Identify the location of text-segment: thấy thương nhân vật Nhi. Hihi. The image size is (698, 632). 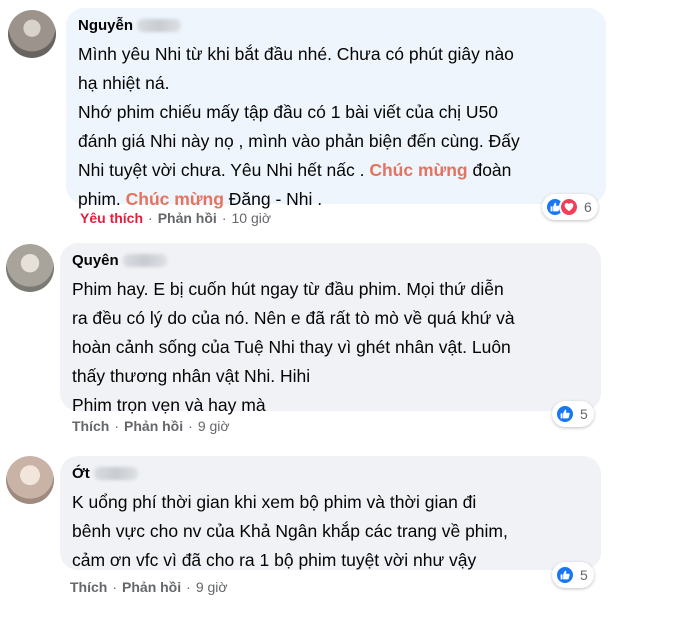
(191, 376).